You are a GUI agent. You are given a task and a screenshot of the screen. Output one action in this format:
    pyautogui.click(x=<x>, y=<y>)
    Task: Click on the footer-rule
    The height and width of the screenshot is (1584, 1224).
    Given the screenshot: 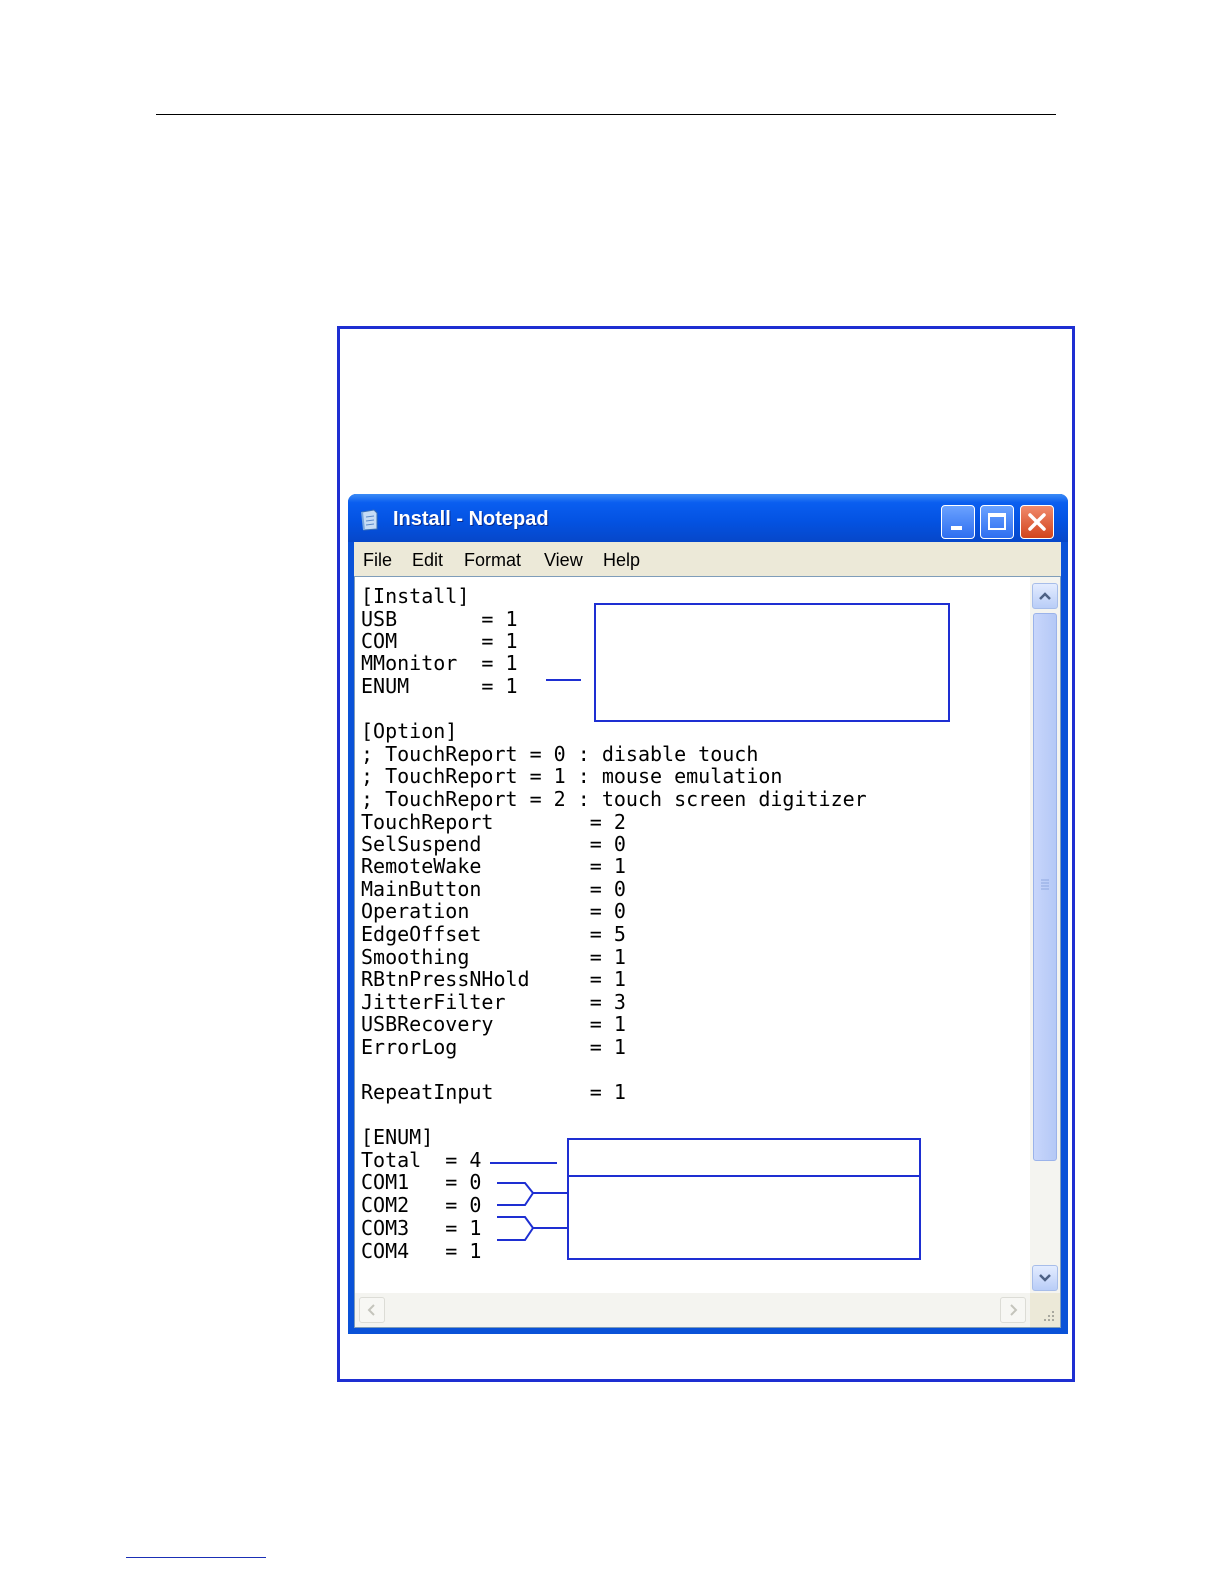 What is the action you would take?
    pyautogui.click(x=196, y=1557)
    